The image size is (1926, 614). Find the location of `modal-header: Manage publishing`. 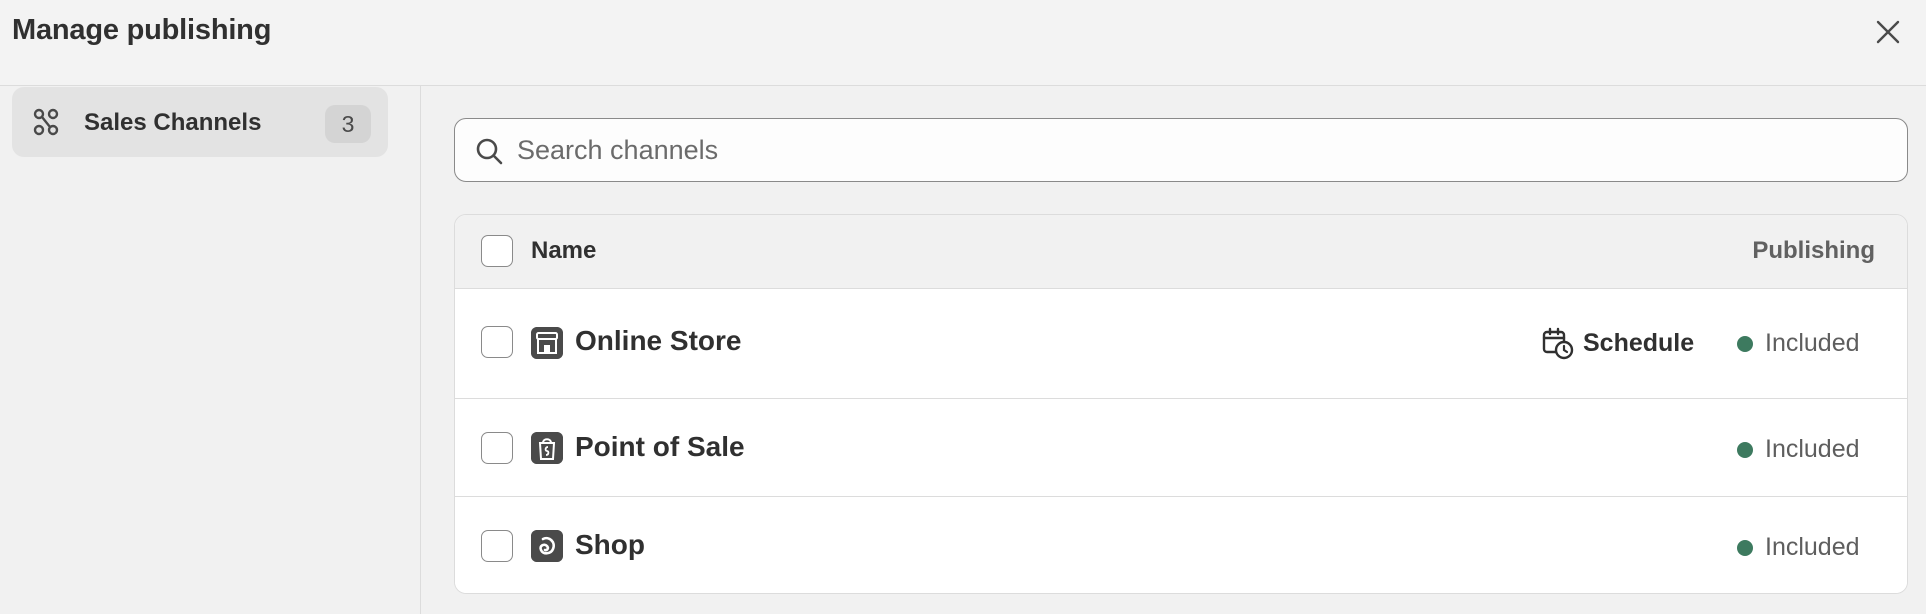

modal-header: Manage publishing is located at coordinates (963, 43).